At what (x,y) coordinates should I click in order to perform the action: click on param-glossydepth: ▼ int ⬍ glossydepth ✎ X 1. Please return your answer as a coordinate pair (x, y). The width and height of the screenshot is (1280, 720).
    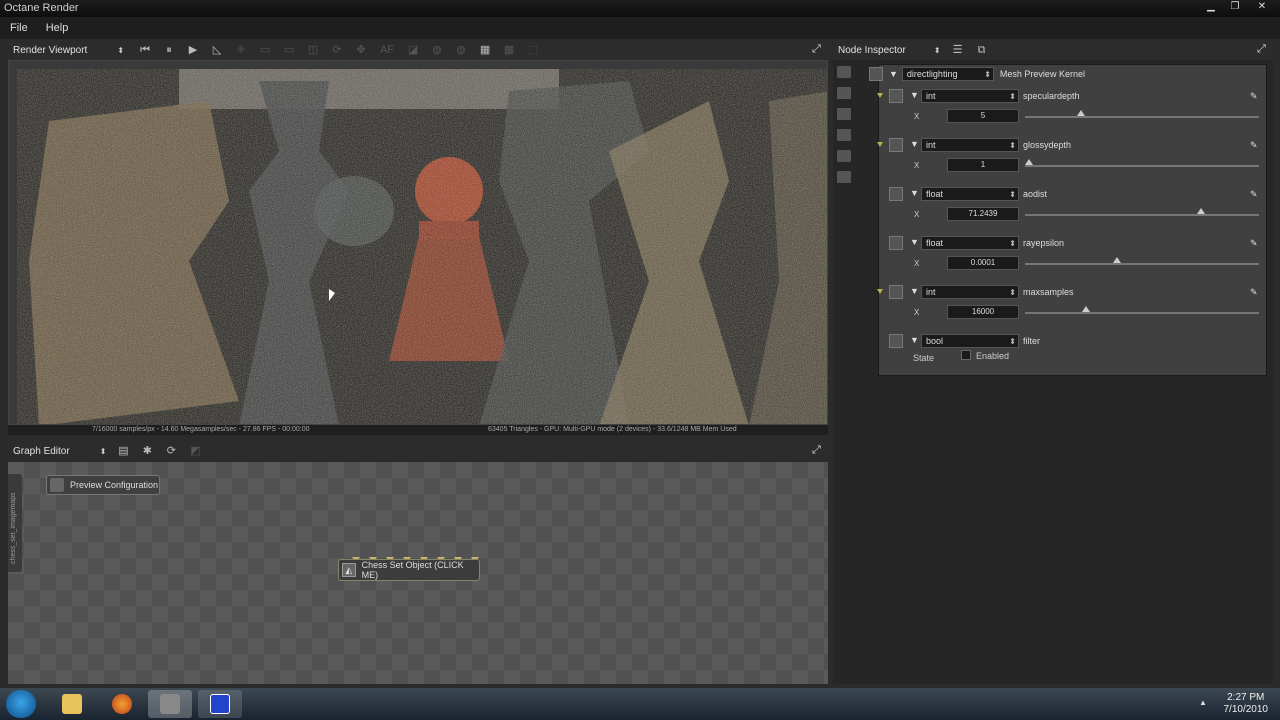
    Looking at the image, I should click on (1071, 160).